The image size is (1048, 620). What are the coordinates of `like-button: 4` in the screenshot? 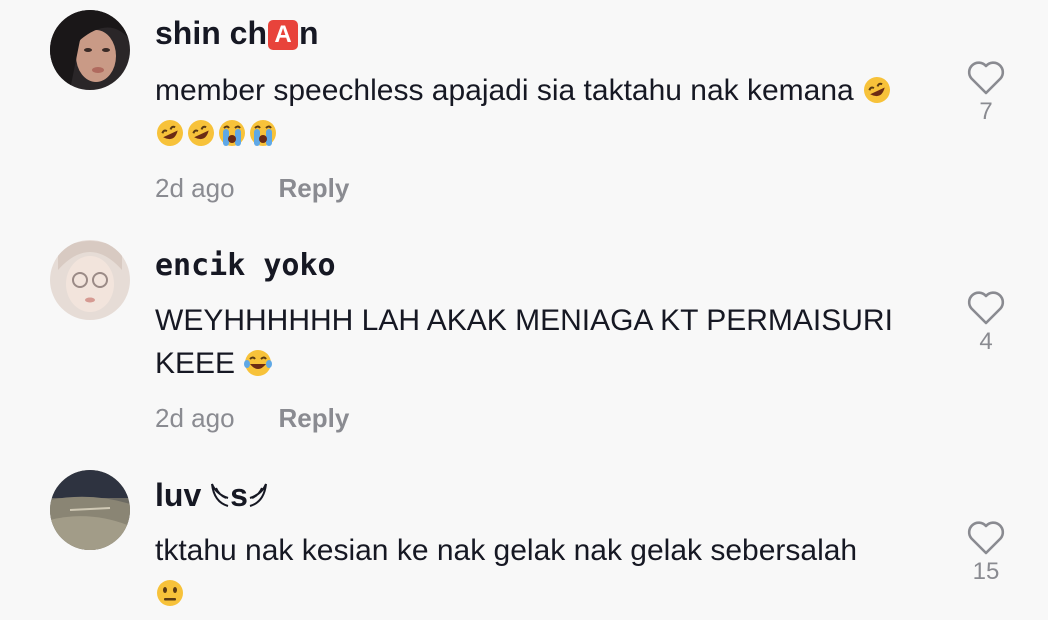 It's located at (986, 322).